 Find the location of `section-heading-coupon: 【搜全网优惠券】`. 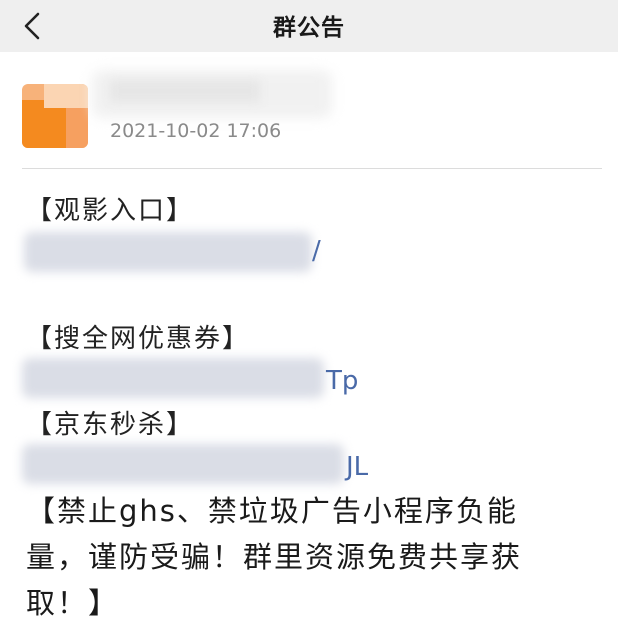

section-heading-coupon: 【搜全网优惠券】 is located at coordinates (138, 339).